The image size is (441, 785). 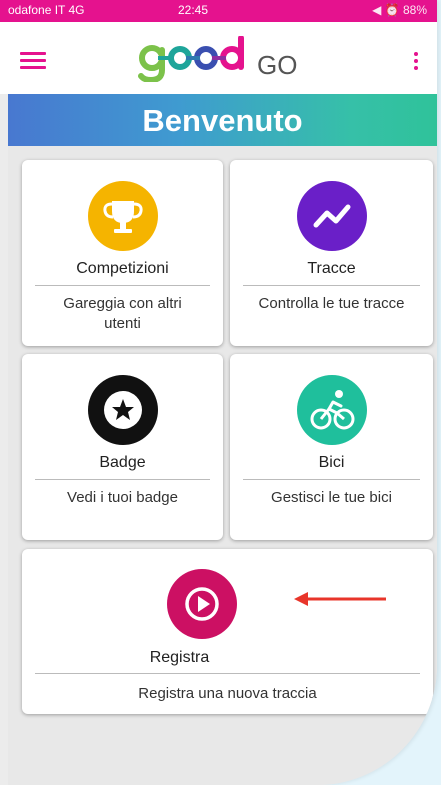 I want to click on goodgo-logo, so click(x=191, y=59).